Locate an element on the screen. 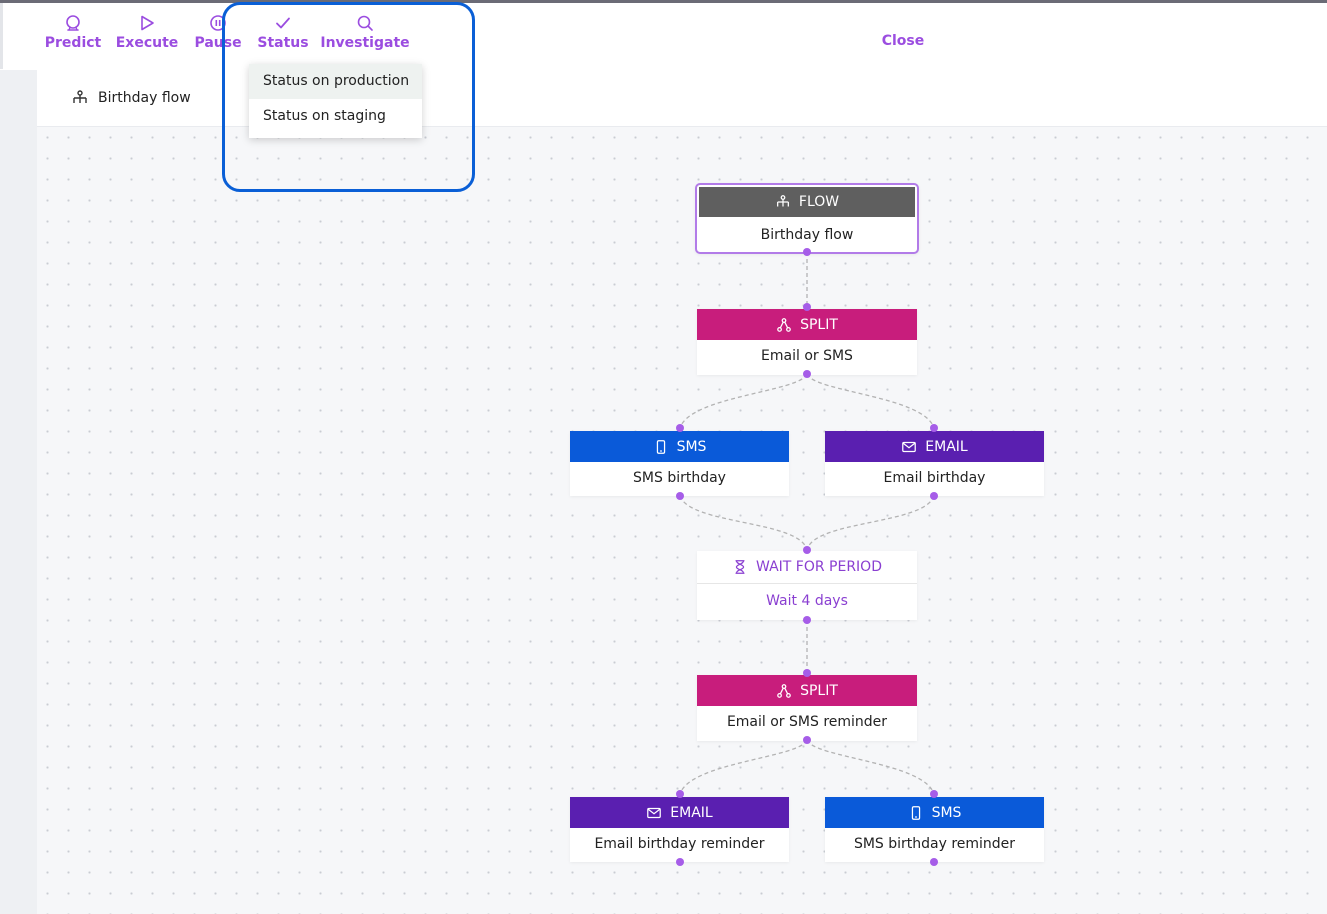 This screenshot has height=914, width=1327. window-top-border is located at coordinates (663, 1).